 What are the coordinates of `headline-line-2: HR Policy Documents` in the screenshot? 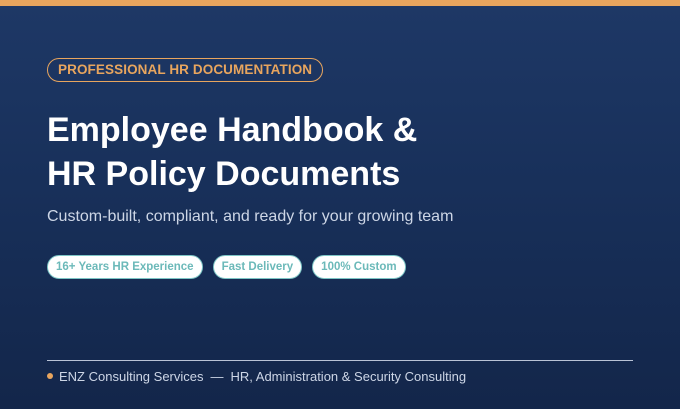 It's located at (224, 174).